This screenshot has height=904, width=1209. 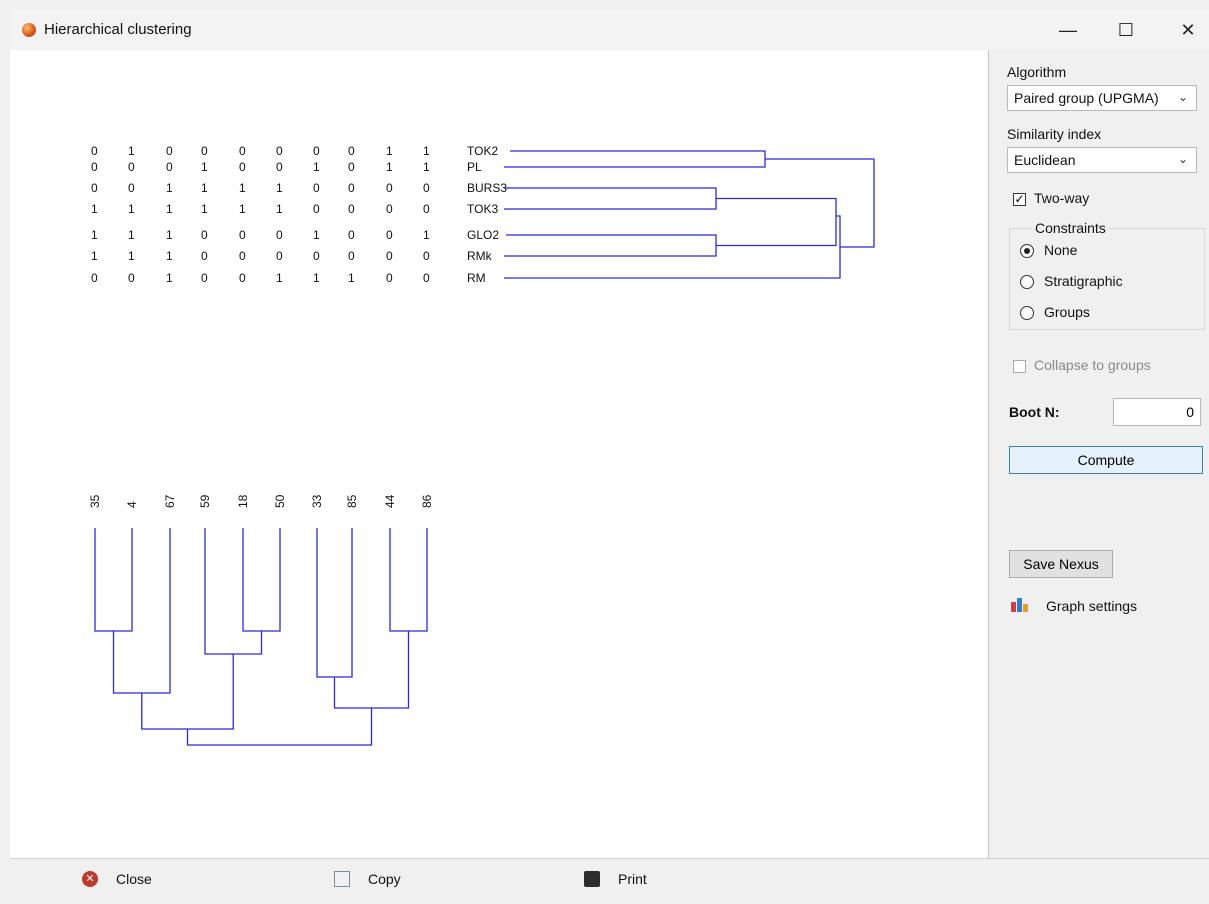 What do you see at coordinates (483, 235) in the screenshot?
I see `row-label: GLO2` at bounding box center [483, 235].